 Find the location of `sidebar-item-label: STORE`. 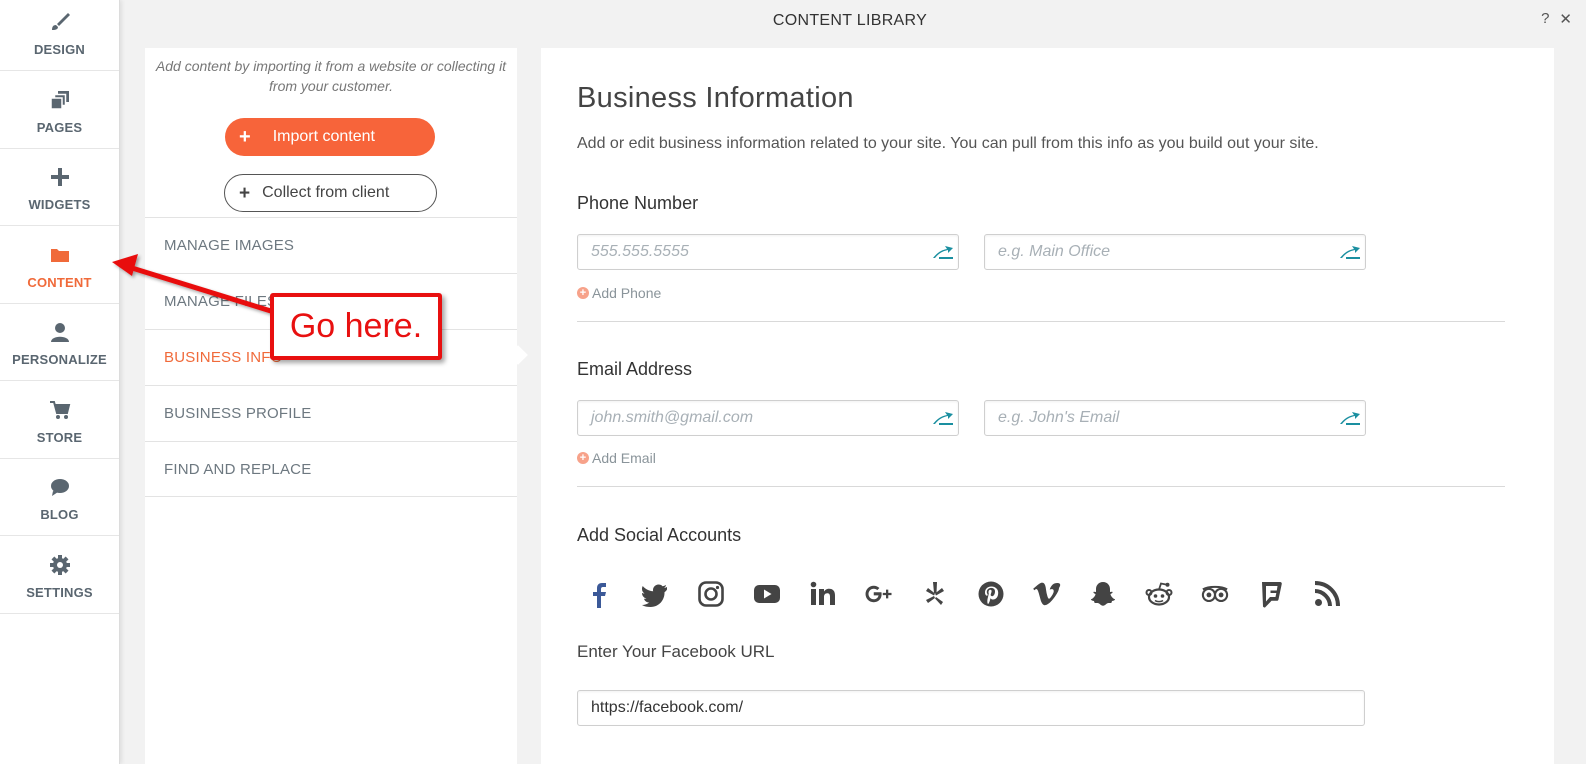

sidebar-item-label: STORE is located at coordinates (59, 437).